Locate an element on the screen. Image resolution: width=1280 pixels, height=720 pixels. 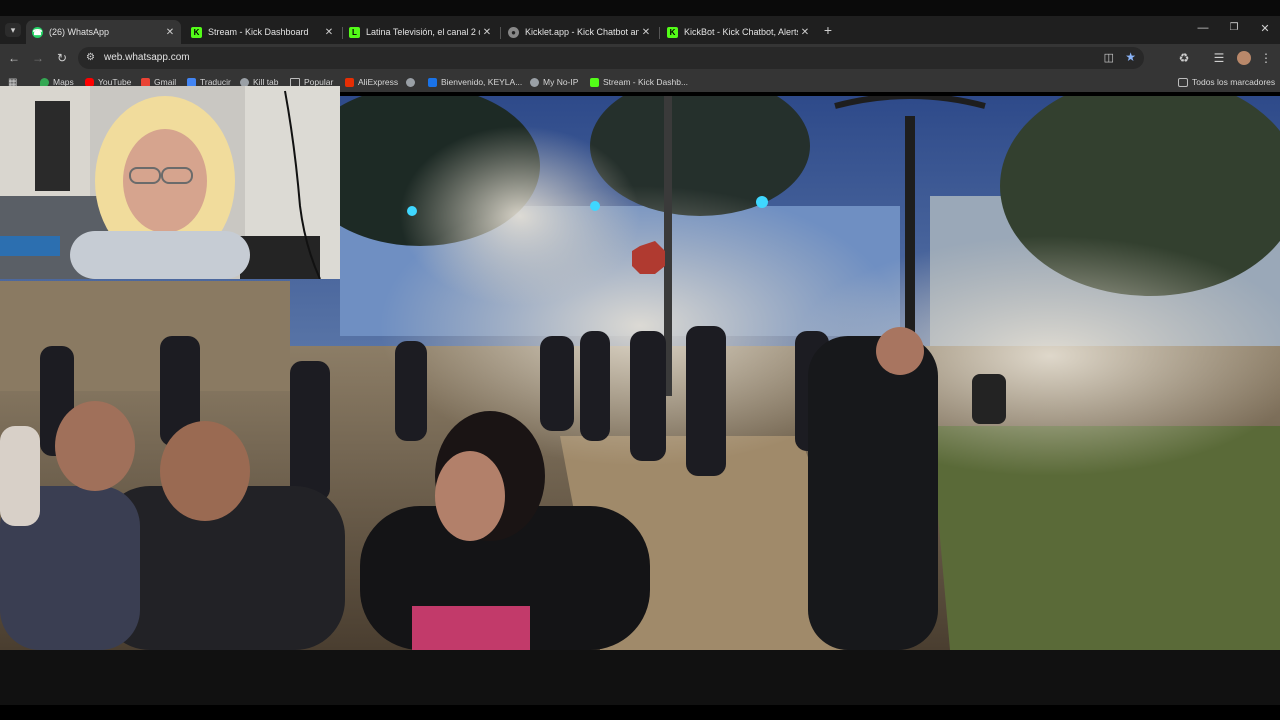
url-text: web.whatsapp.com is located at coordinates (147, 57).